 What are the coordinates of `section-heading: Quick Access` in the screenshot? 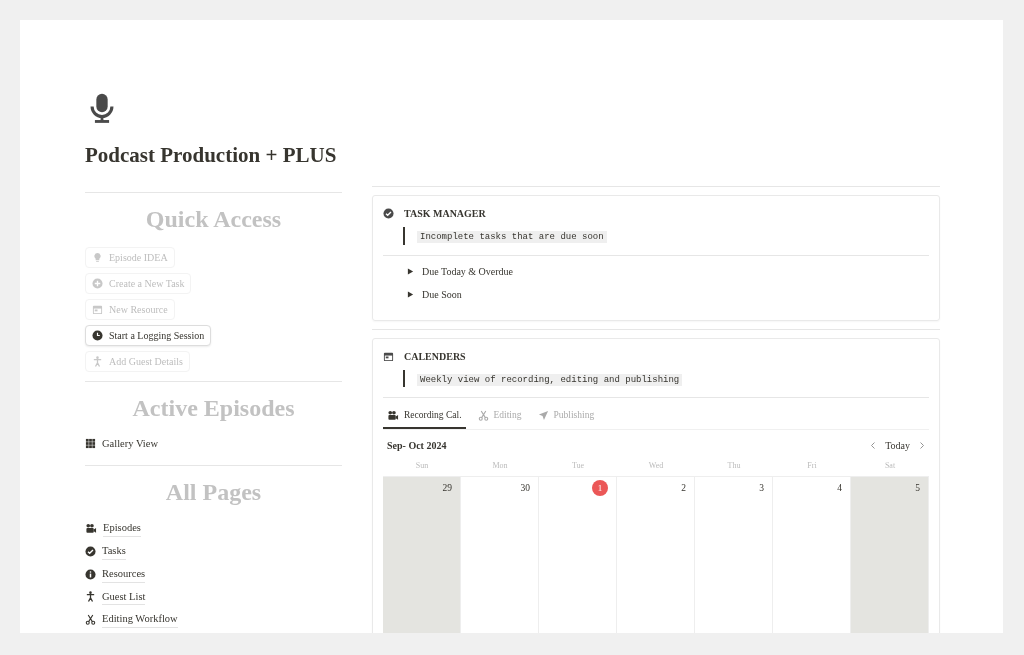 It's located at (213, 219).